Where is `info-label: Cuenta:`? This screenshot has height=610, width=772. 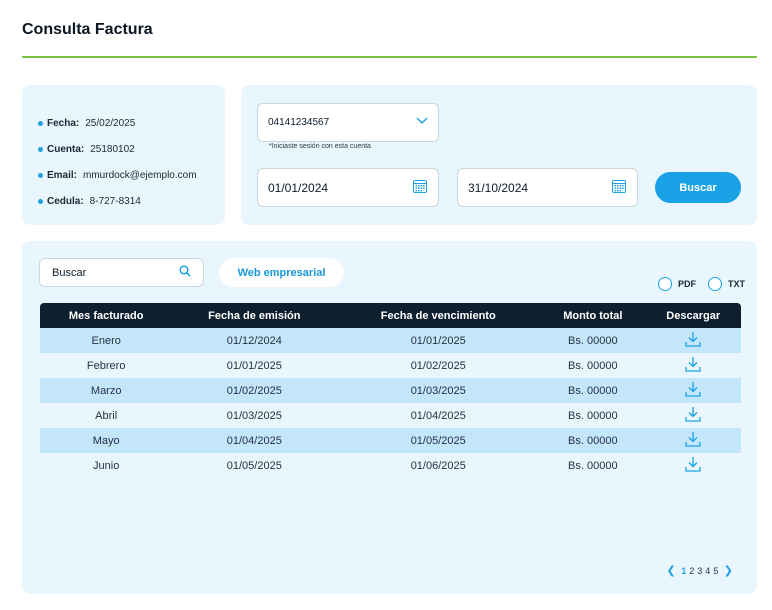 info-label: Cuenta: is located at coordinates (66, 149).